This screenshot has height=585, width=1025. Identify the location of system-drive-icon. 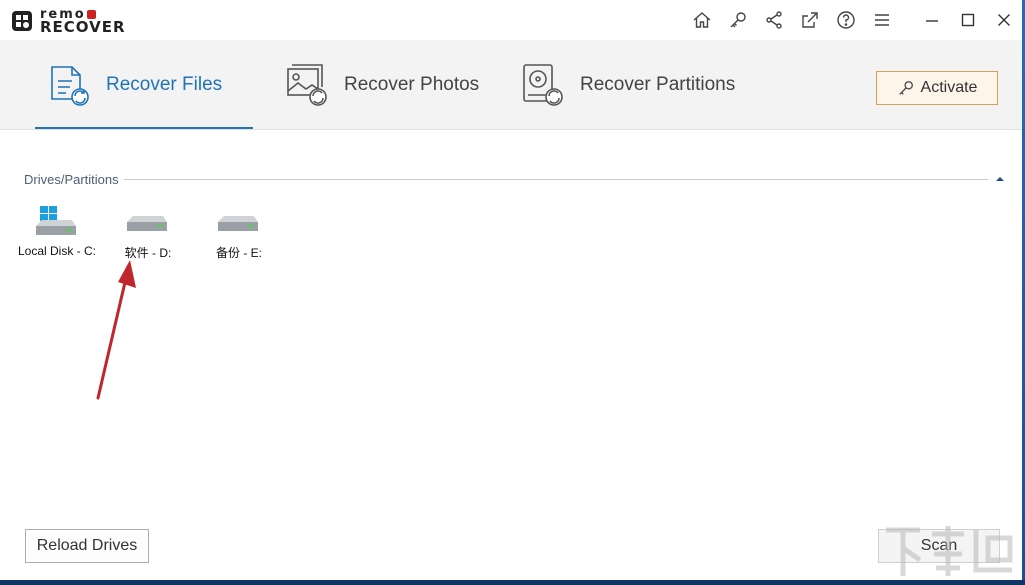
(56, 220).